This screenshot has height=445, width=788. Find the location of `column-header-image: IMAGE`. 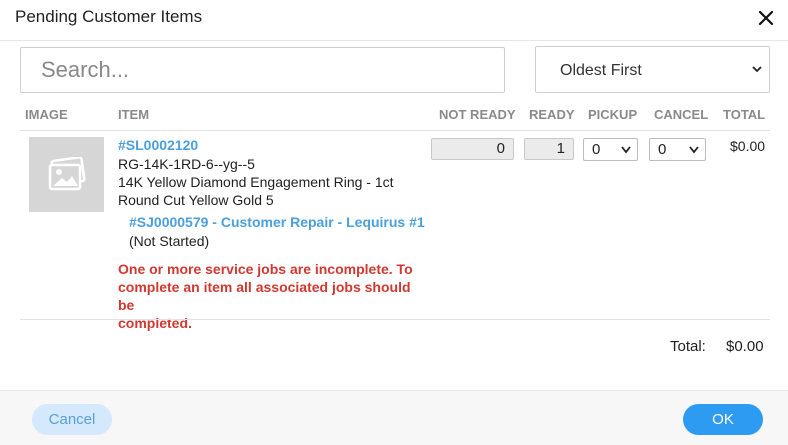

column-header-image: IMAGE is located at coordinates (46, 114).